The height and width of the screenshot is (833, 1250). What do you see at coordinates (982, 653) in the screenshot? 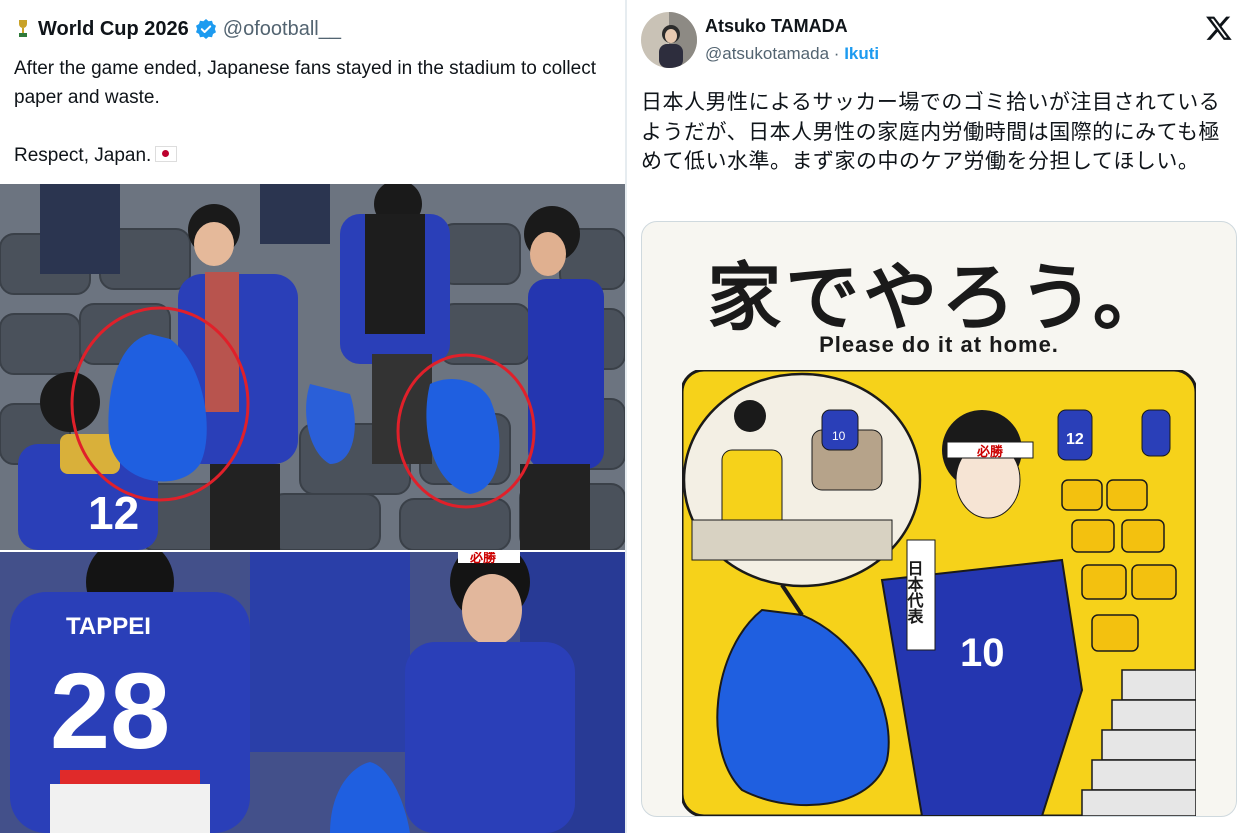
I see `poster-jersey-number: 10` at bounding box center [982, 653].